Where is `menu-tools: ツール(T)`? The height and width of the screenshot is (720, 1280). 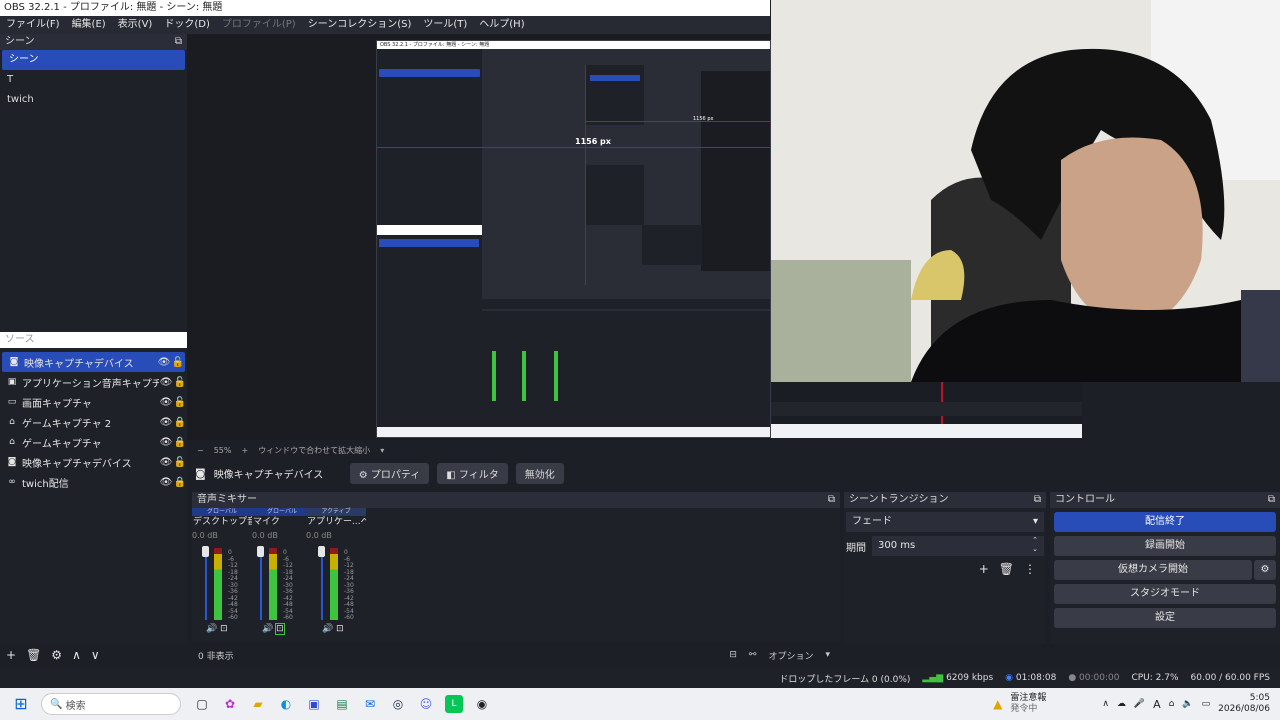 menu-tools: ツール(T) is located at coordinates (445, 25).